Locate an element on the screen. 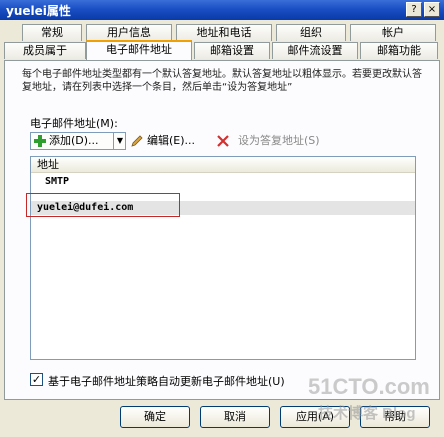 This screenshot has height=437, width=444. email-addresses-label: 电子邮件地址(M): is located at coordinates (74, 123).